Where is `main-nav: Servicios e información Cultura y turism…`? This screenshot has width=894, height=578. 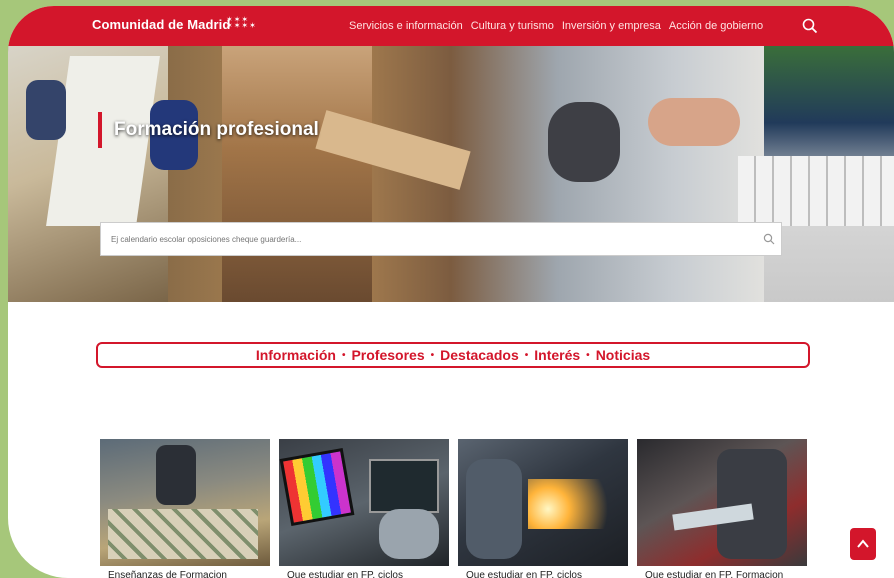 main-nav: Servicios e información Cultura y turism… is located at coordinates (556, 26).